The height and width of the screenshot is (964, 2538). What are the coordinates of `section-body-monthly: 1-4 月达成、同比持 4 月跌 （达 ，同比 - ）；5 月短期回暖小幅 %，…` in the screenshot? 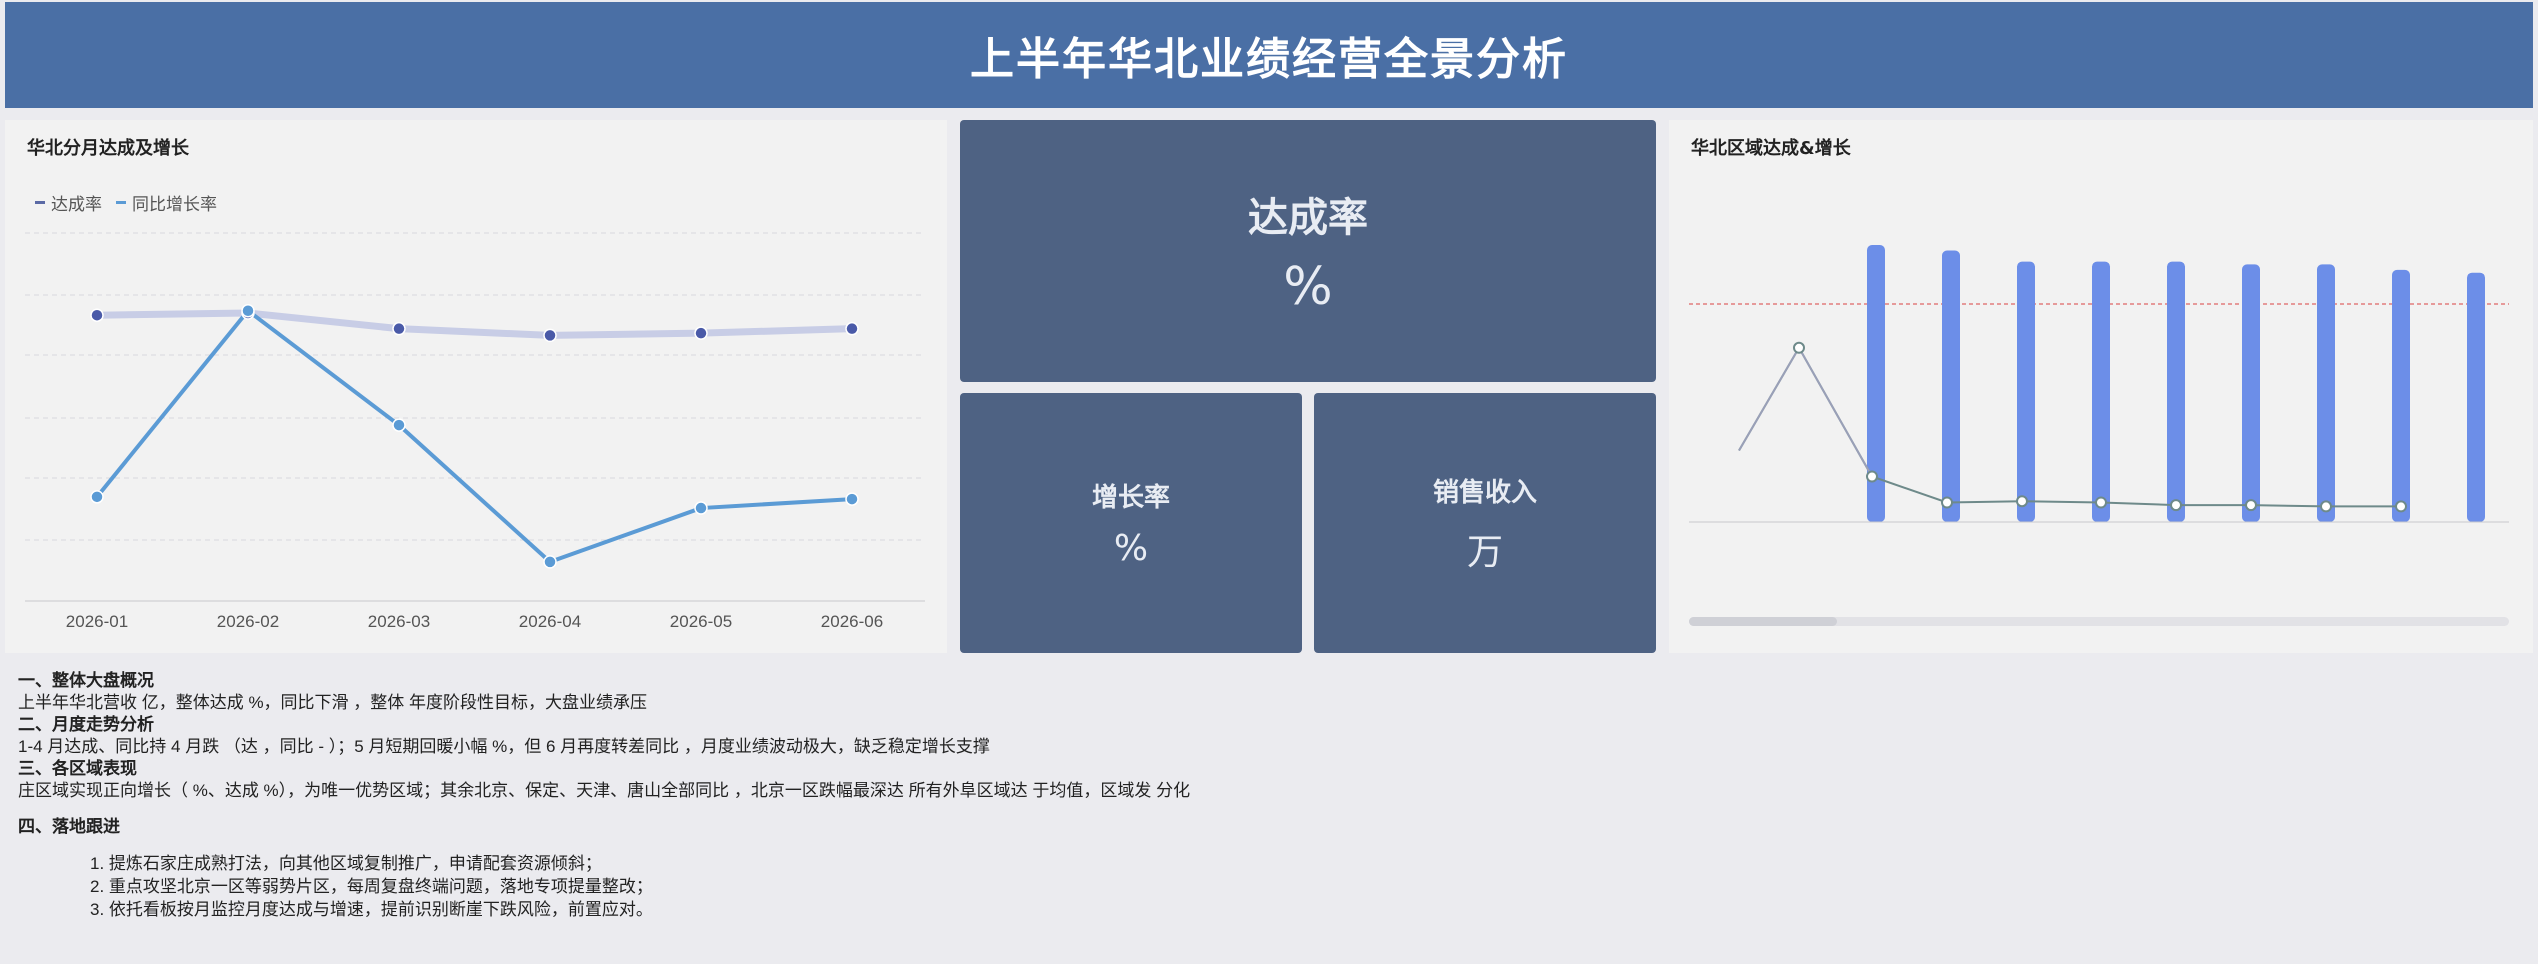 It's located at (504, 746).